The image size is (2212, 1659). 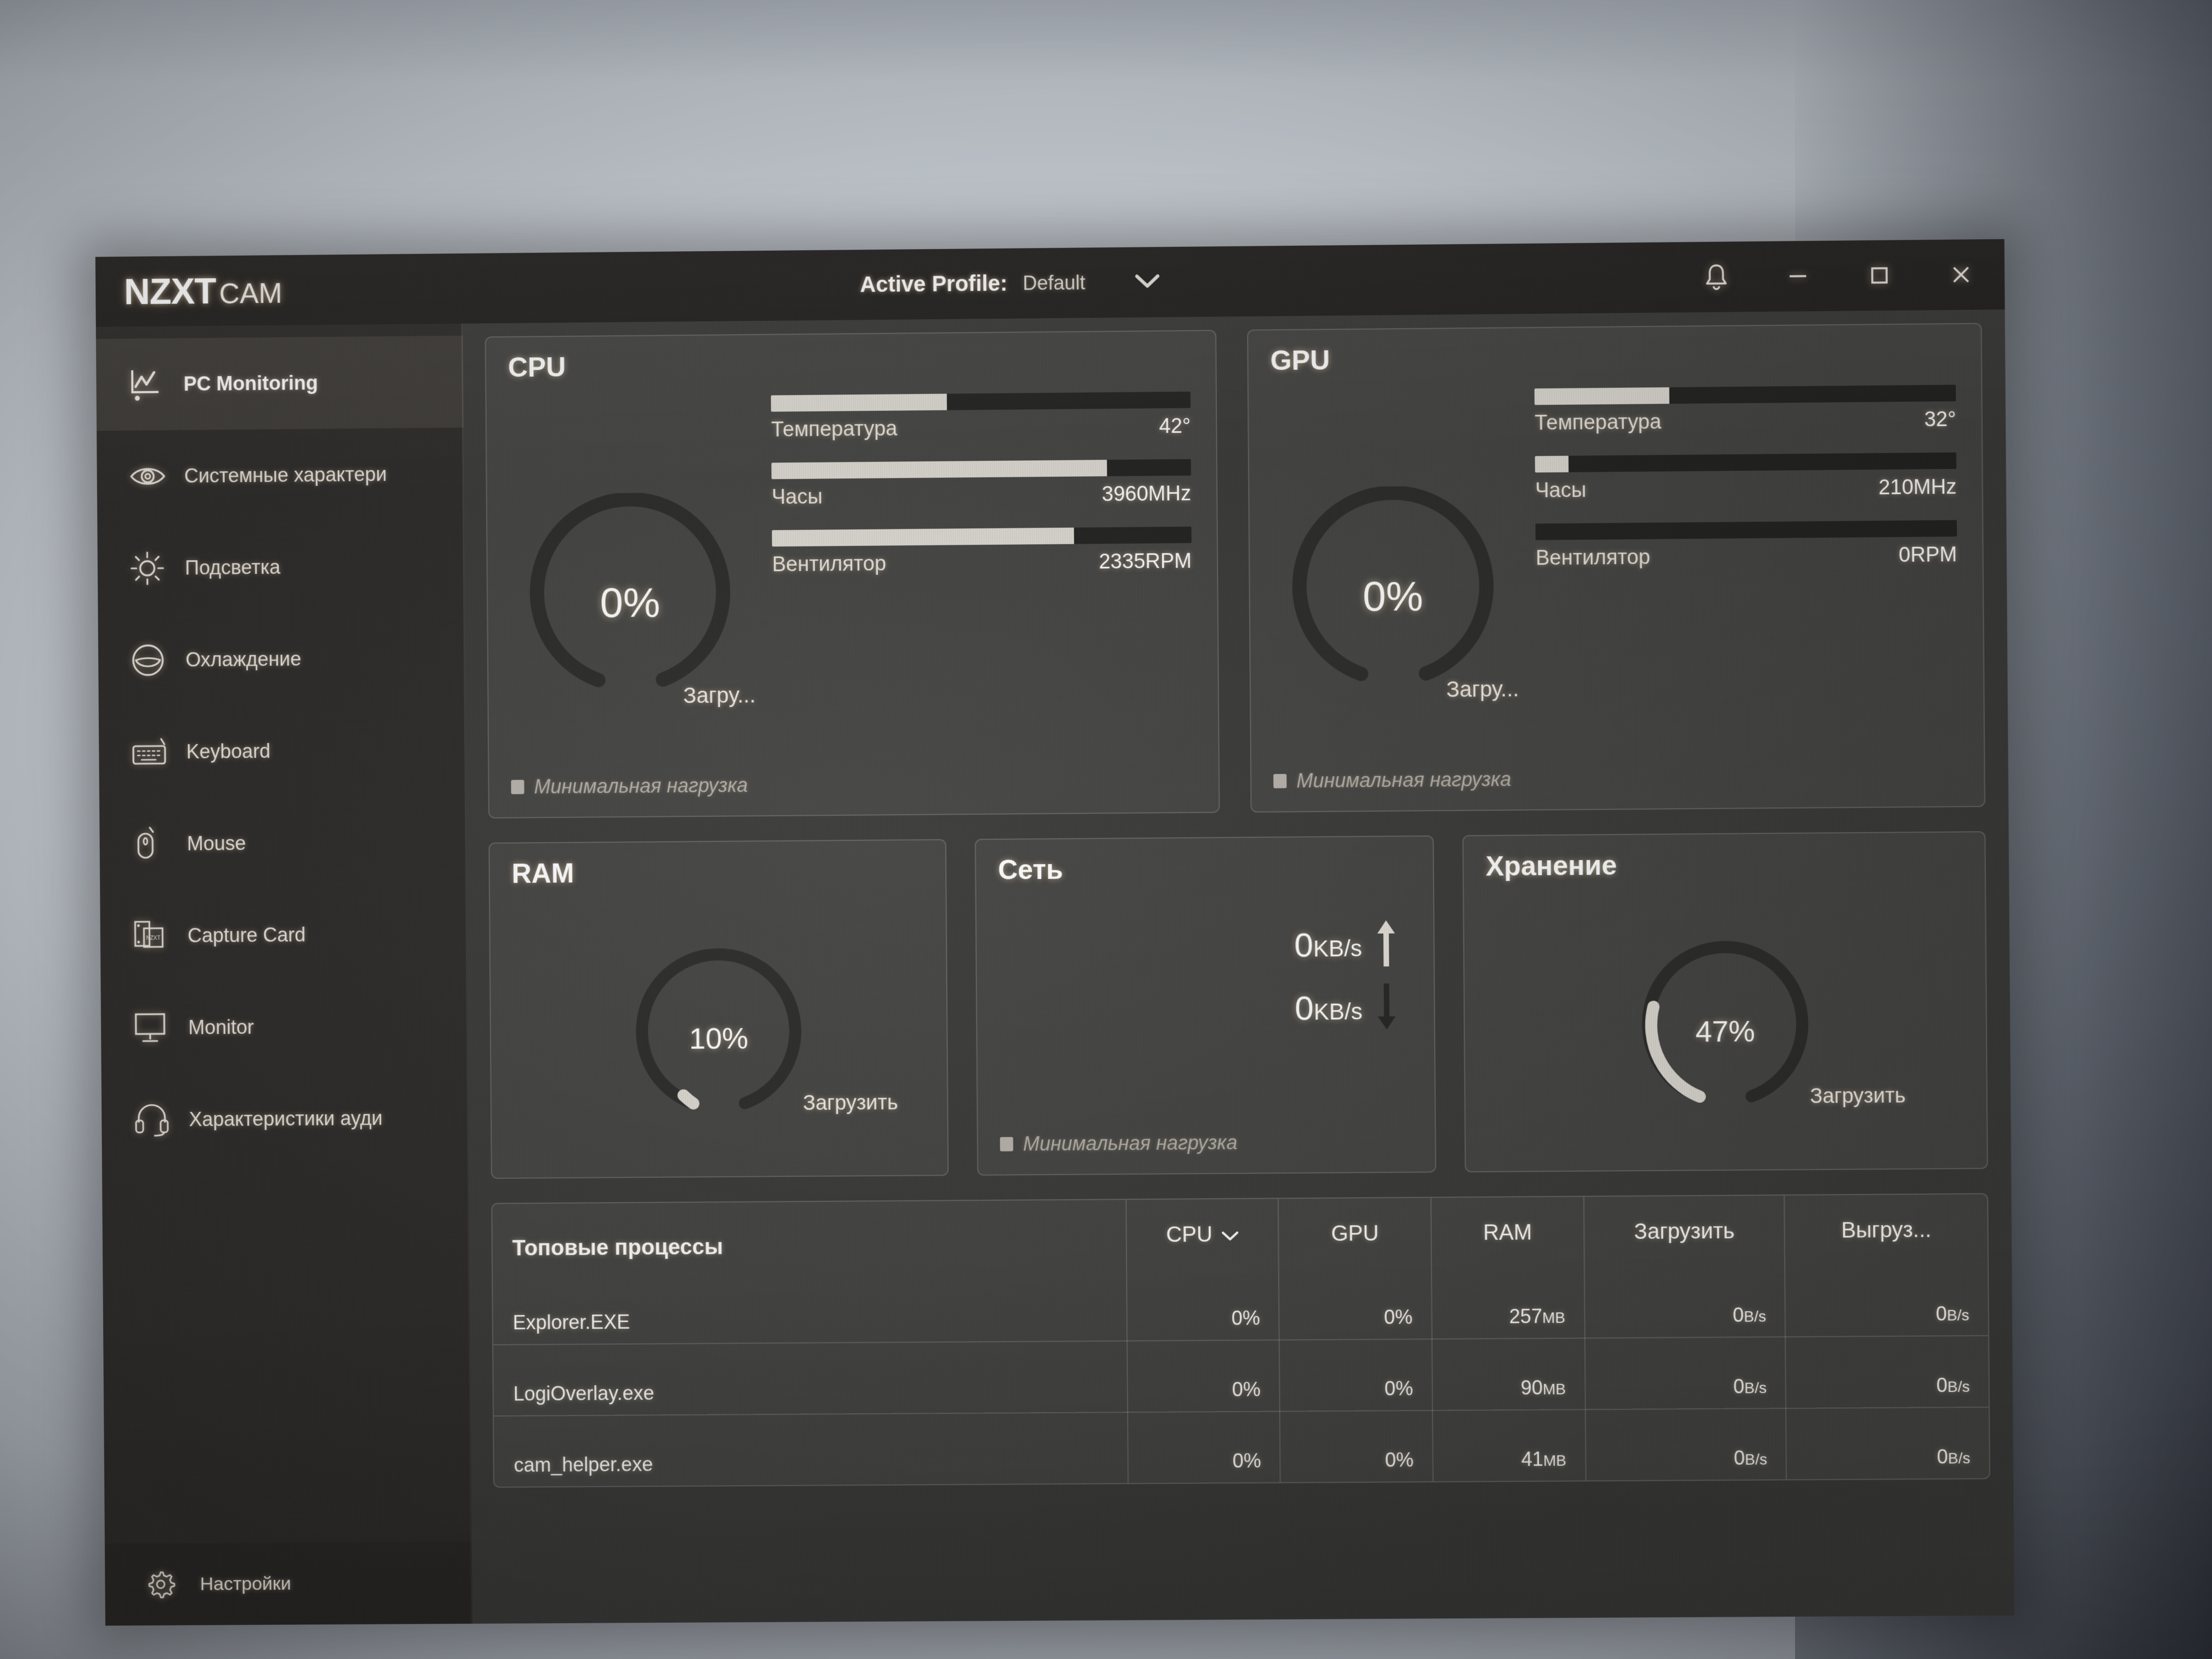 I want to click on cpu-stat-fan: Вентилятор 2335RPM, so click(x=982, y=551).